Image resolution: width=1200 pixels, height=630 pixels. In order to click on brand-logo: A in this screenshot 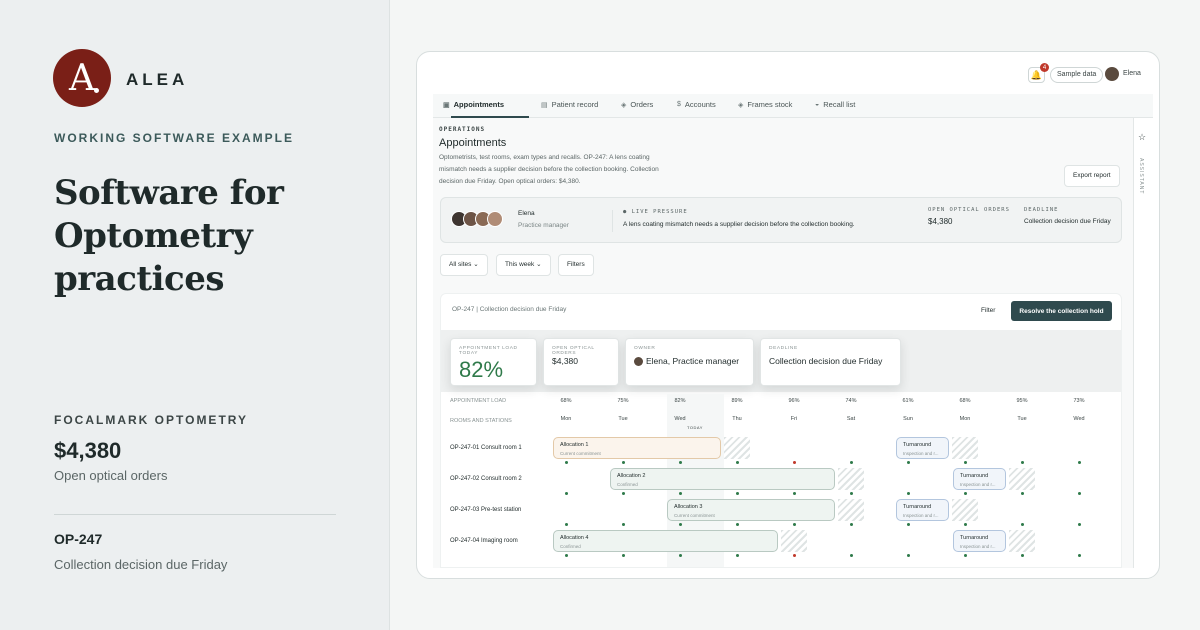, I will do `click(82, 78)`.